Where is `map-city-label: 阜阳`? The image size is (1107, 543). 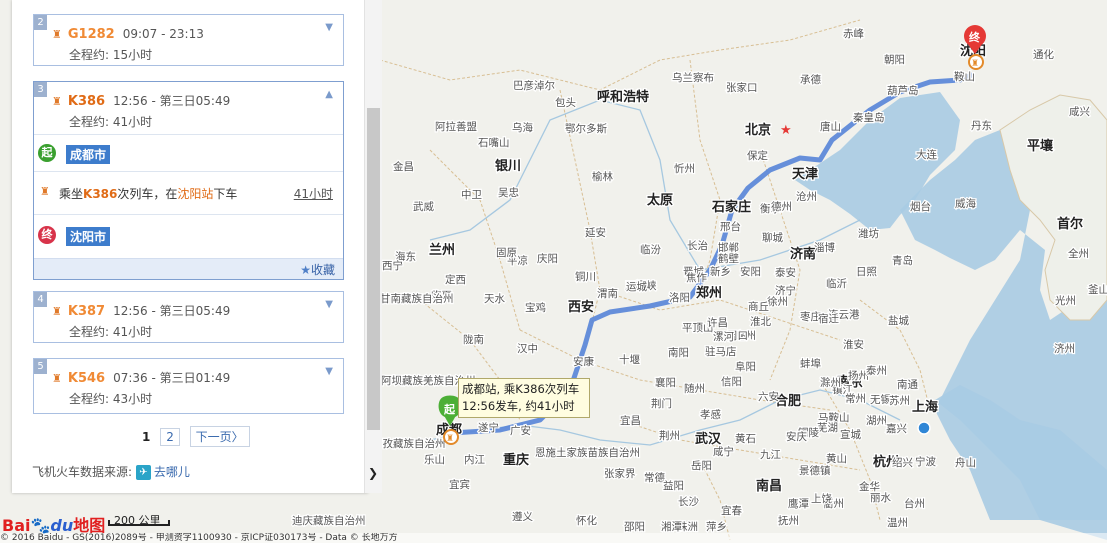 map-city-label: 阜阳 is located at coordinates (745, 366).